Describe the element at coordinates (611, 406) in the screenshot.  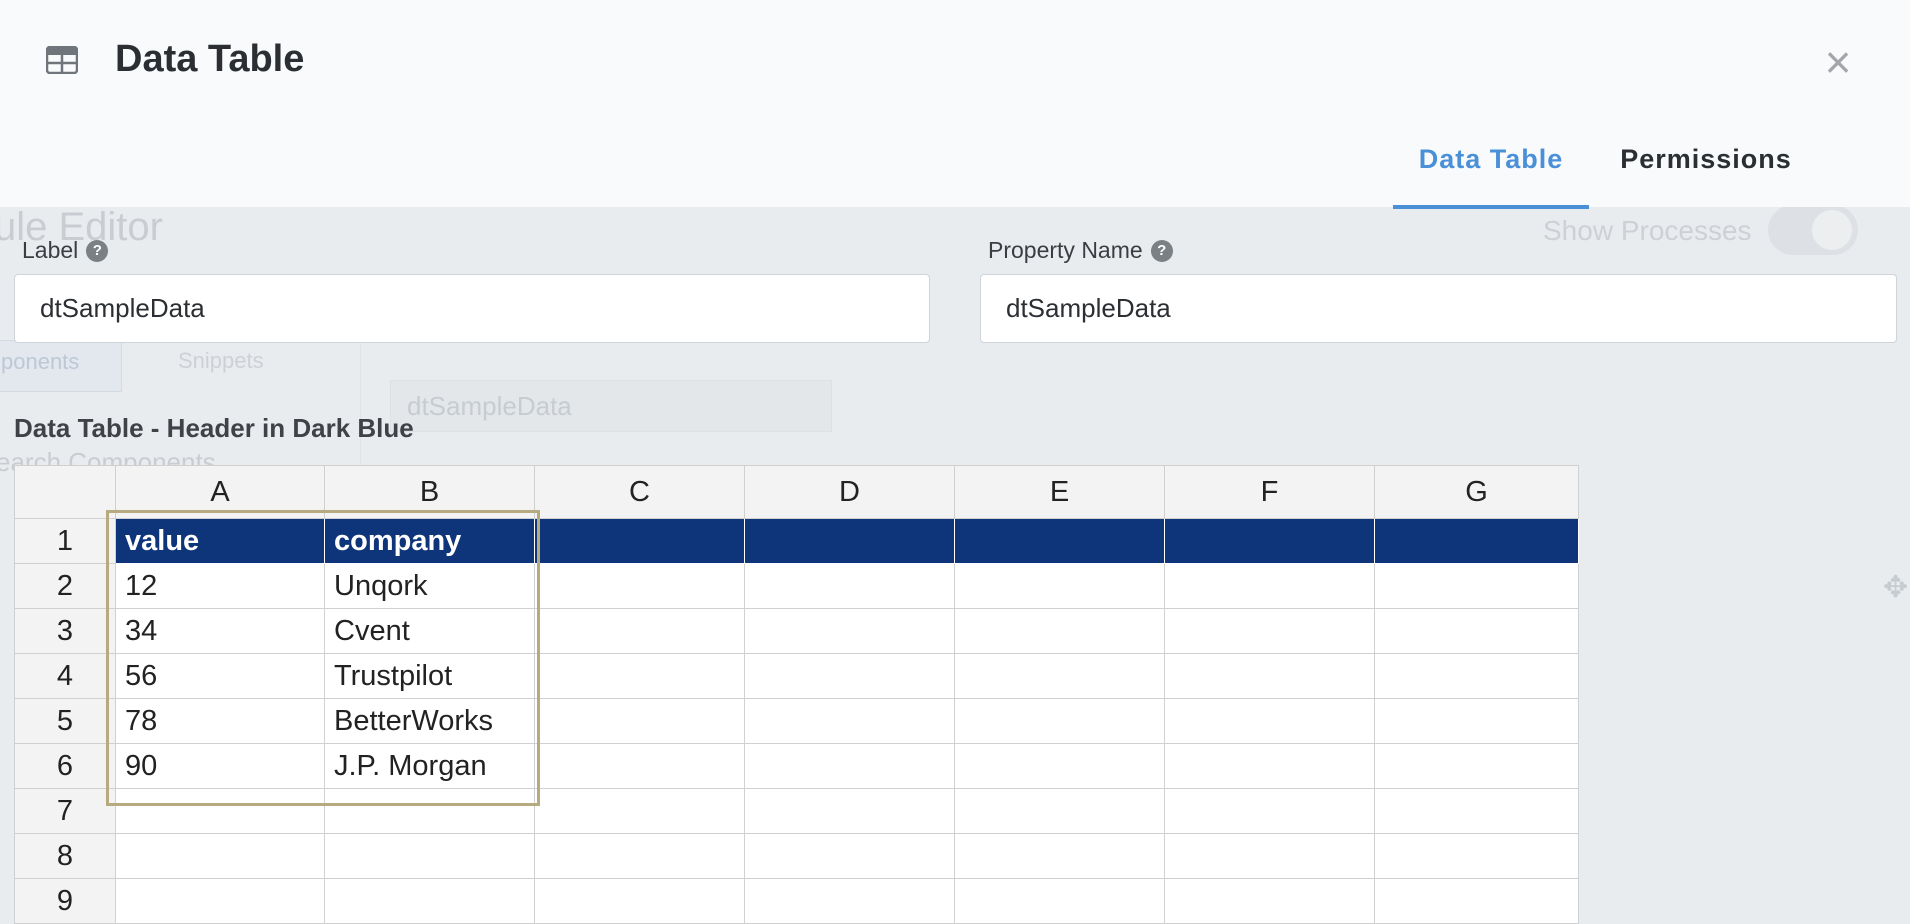
I see `background-datatable-field: dtSampleData` at that location.